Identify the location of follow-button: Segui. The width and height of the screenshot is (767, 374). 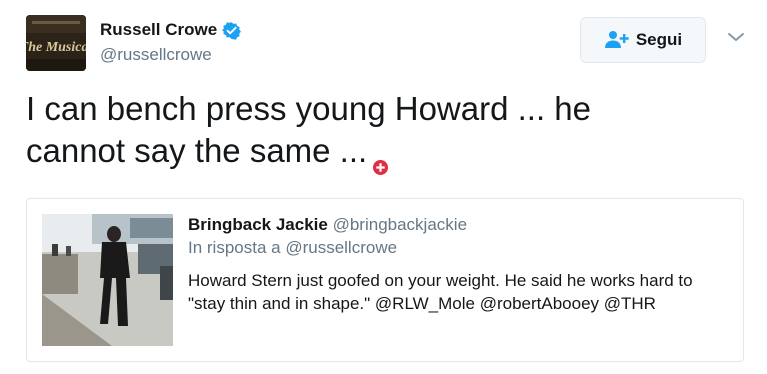
(643, 40).